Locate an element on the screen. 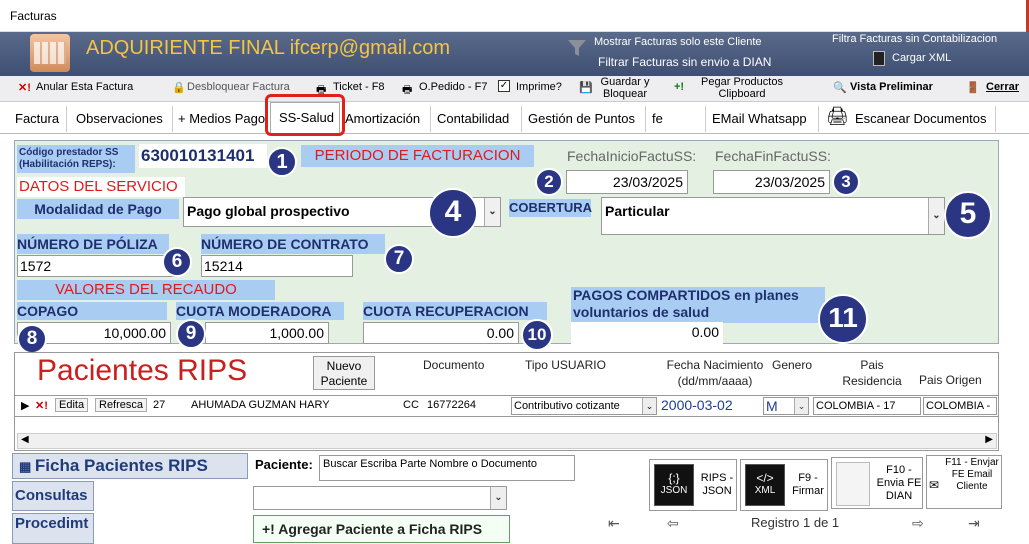  badge-11: 11 is located at coordinates (843, 319).